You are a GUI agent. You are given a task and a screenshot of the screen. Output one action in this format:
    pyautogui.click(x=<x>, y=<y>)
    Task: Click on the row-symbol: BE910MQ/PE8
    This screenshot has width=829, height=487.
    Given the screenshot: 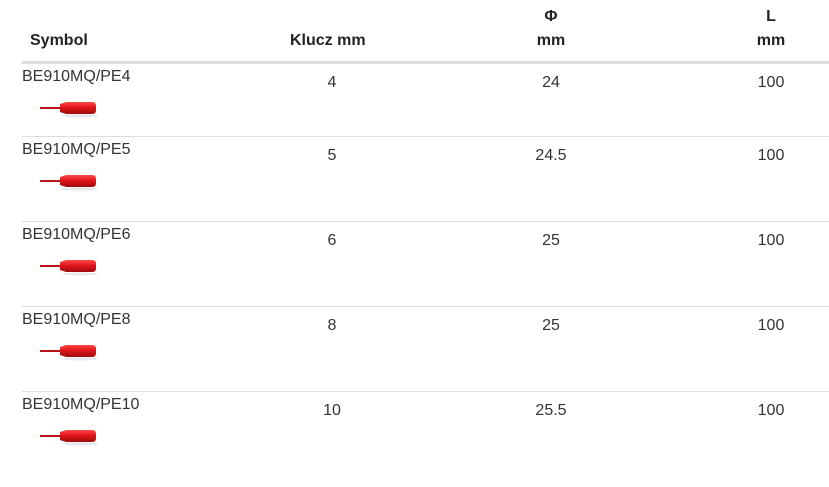 What is the action you would take?
    pyautogui.click(x=76, y=320)
    